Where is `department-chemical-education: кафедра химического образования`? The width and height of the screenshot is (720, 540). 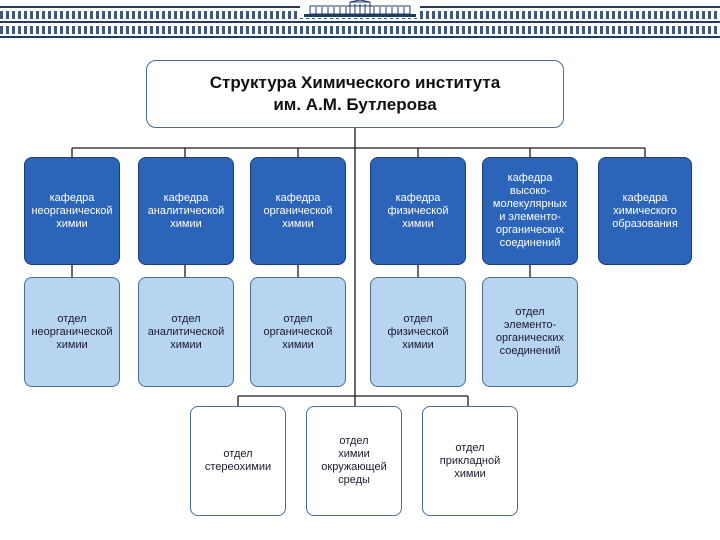
department-chemical-education: кафедра химического образования is located at coordinates (645, 211).